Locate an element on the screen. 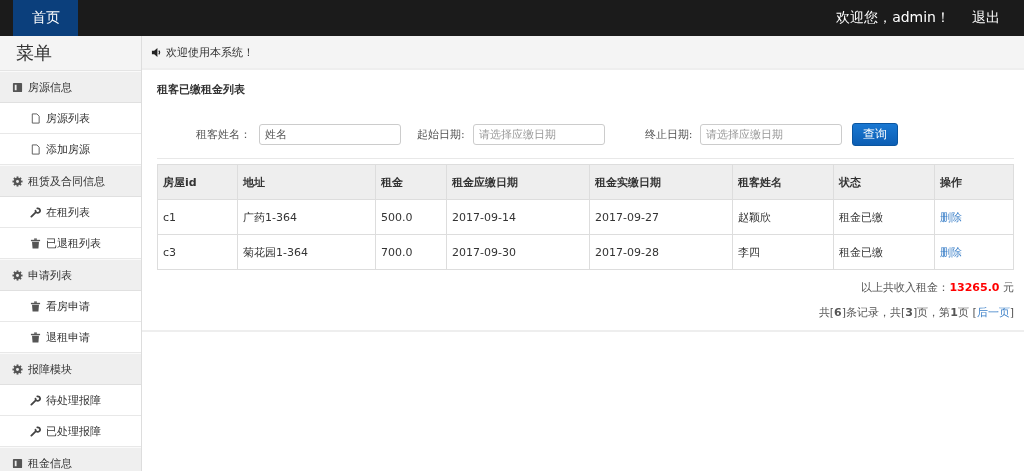 This screenshot has width=1024, height=471. total-label: 以上共收入租金： is located at coordinates (905, 287).